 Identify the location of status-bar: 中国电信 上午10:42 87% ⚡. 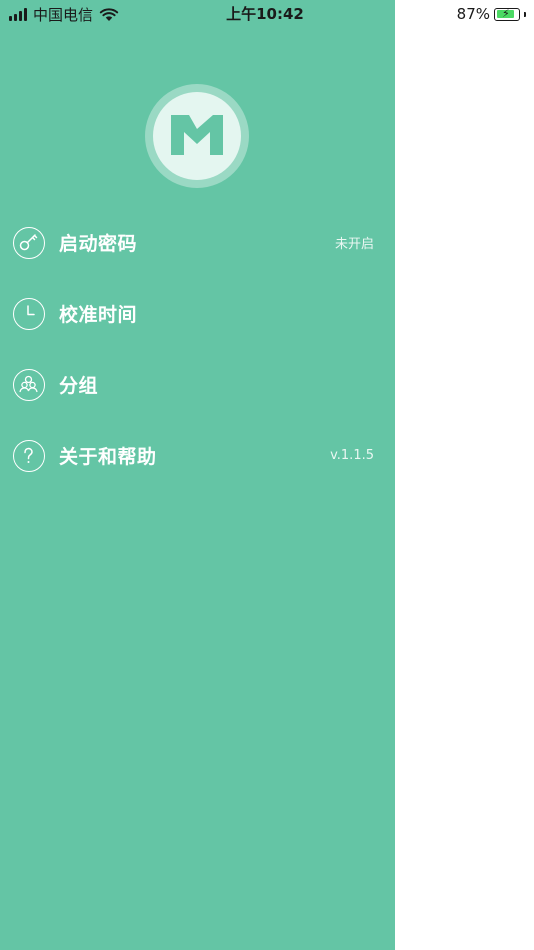
(267, 14).